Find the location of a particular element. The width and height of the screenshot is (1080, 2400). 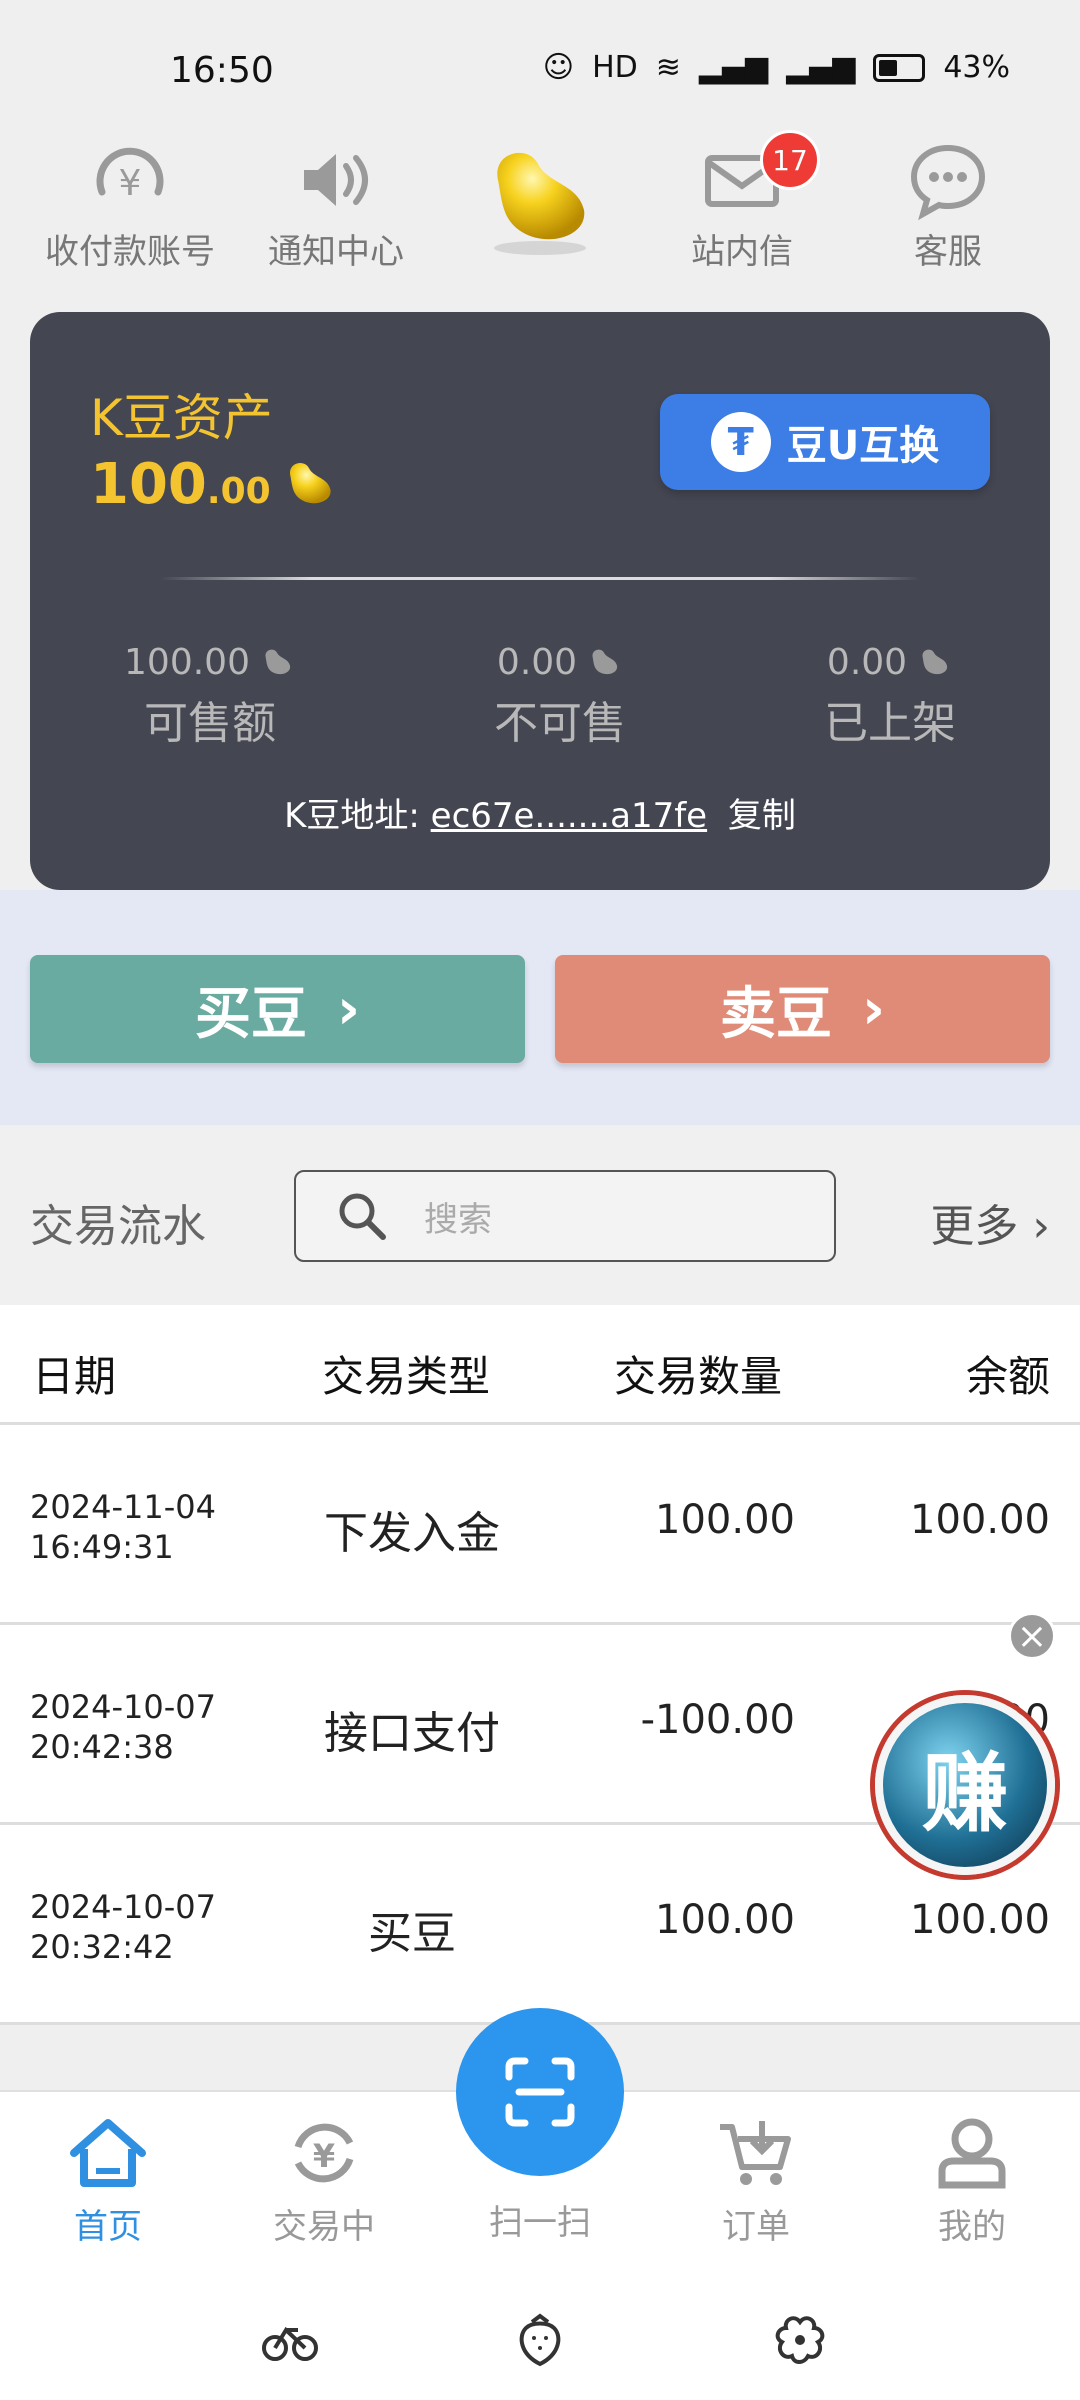

table-header: 日期 交易类型 交易数量 余额 is located at coordinates (540, 1365).